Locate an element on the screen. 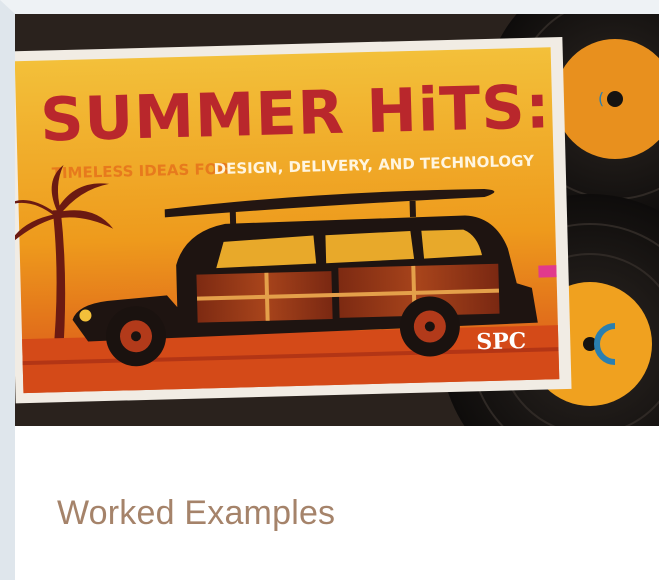 Image resolution: width=659 pixels, height=580 pixels. card-title: Worked Examples is located at coordinates (196, 513).